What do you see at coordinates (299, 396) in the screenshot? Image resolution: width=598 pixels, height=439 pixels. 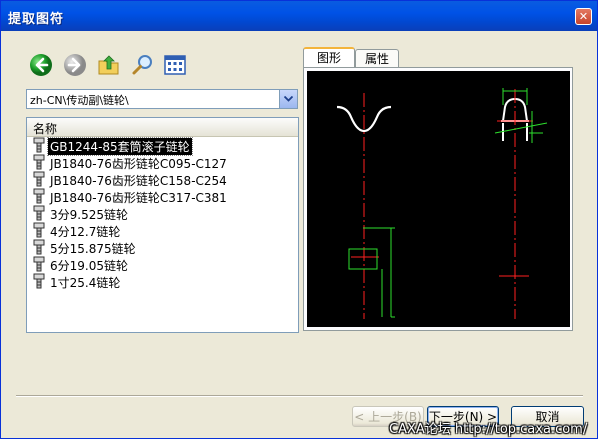 I see `footer-separator` at bounding box center [299, 396].